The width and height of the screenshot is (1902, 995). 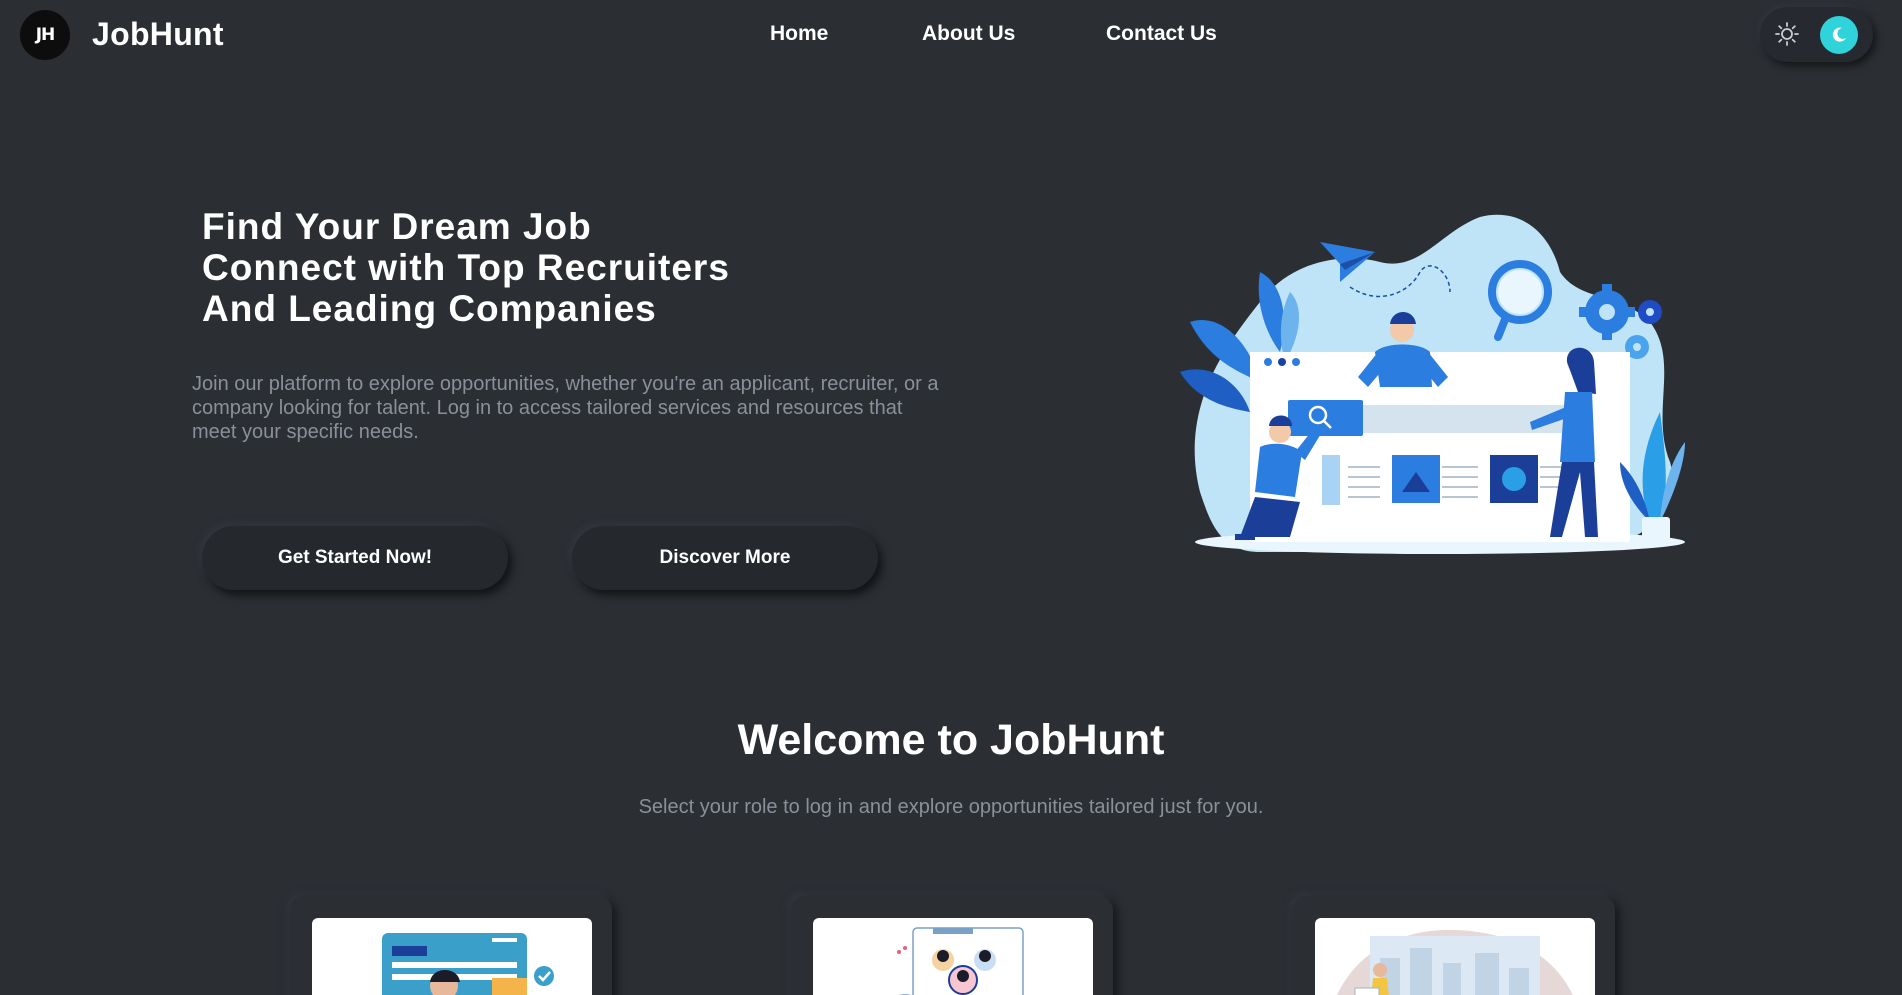 I want to click on hero-illustration, so click(x=1432, y=384).